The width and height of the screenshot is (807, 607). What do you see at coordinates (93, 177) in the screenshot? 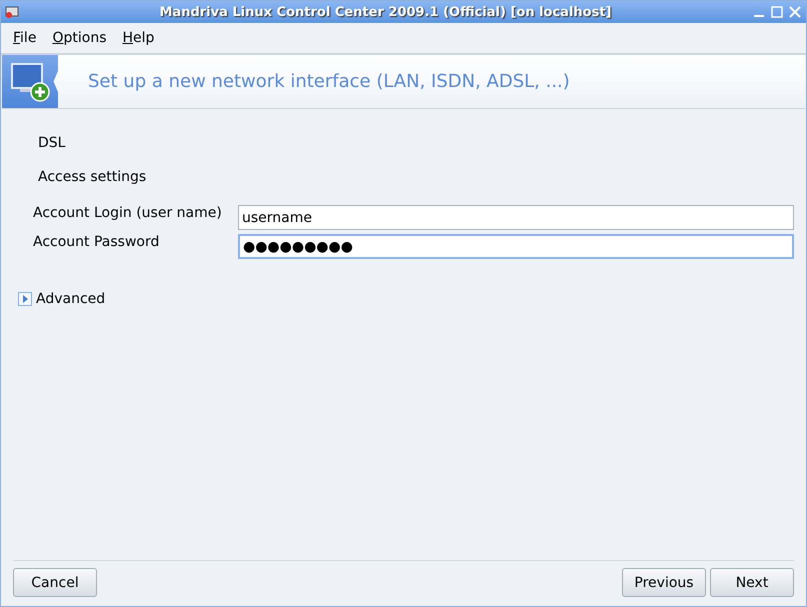
I see `section-subtitle: Access settings` at bounding box center [93, 177].